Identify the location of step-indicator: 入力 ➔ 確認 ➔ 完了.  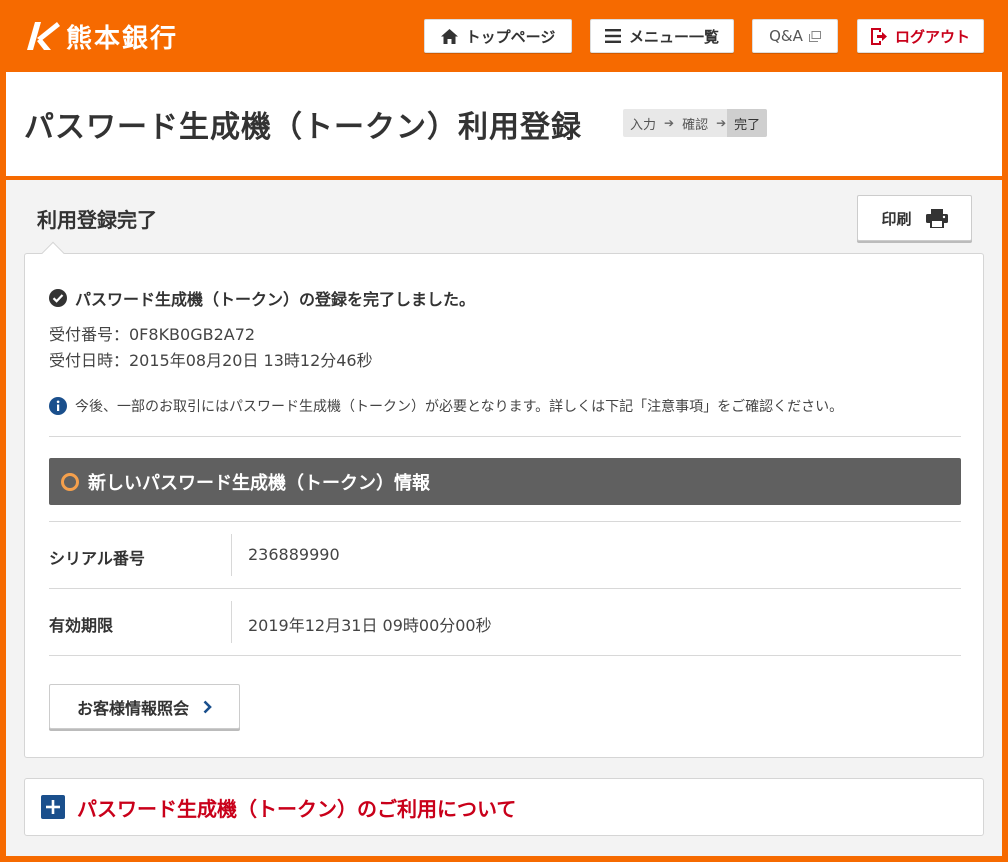
(695, 123).